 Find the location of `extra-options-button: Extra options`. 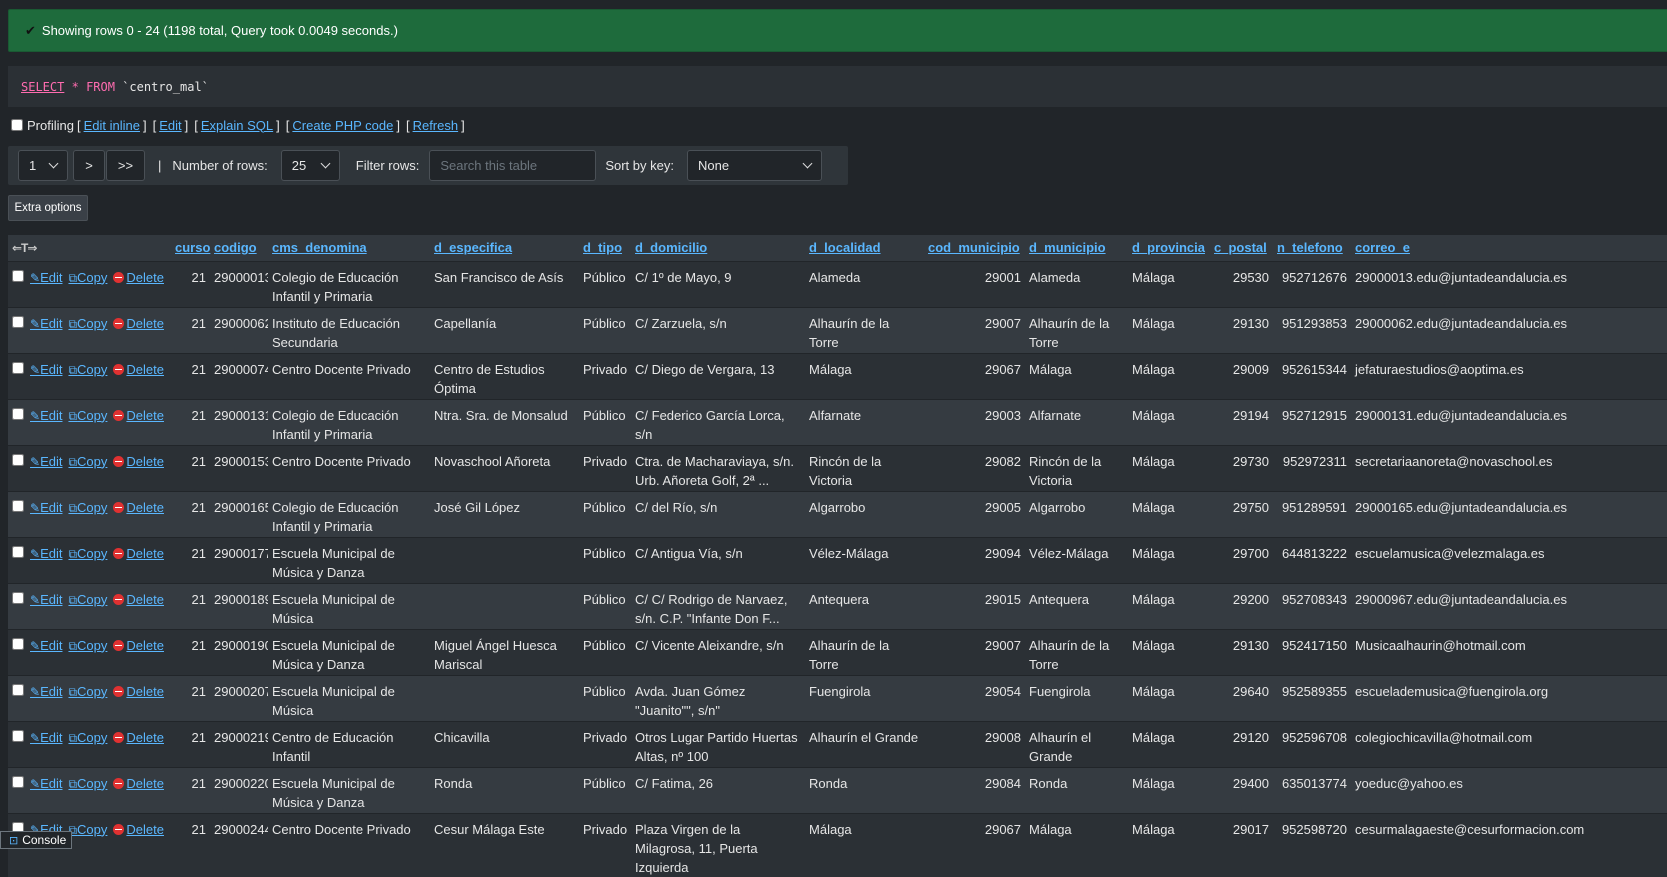

extra-options-button: Extra options is located at coordinates (48, 208).